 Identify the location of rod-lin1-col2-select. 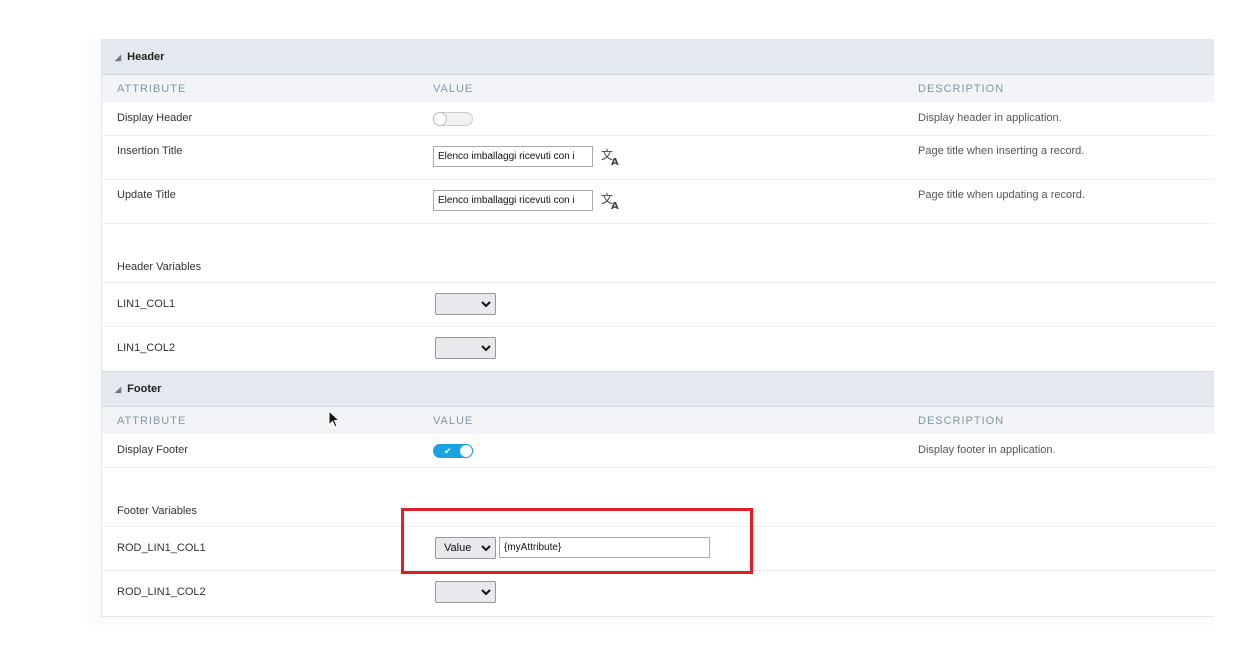
(465, 592).